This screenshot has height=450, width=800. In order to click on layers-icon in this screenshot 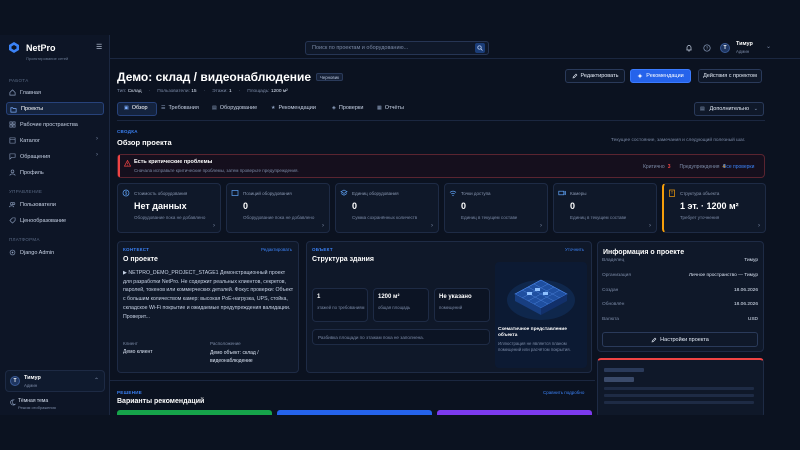, I will do `click(344, 192)`.